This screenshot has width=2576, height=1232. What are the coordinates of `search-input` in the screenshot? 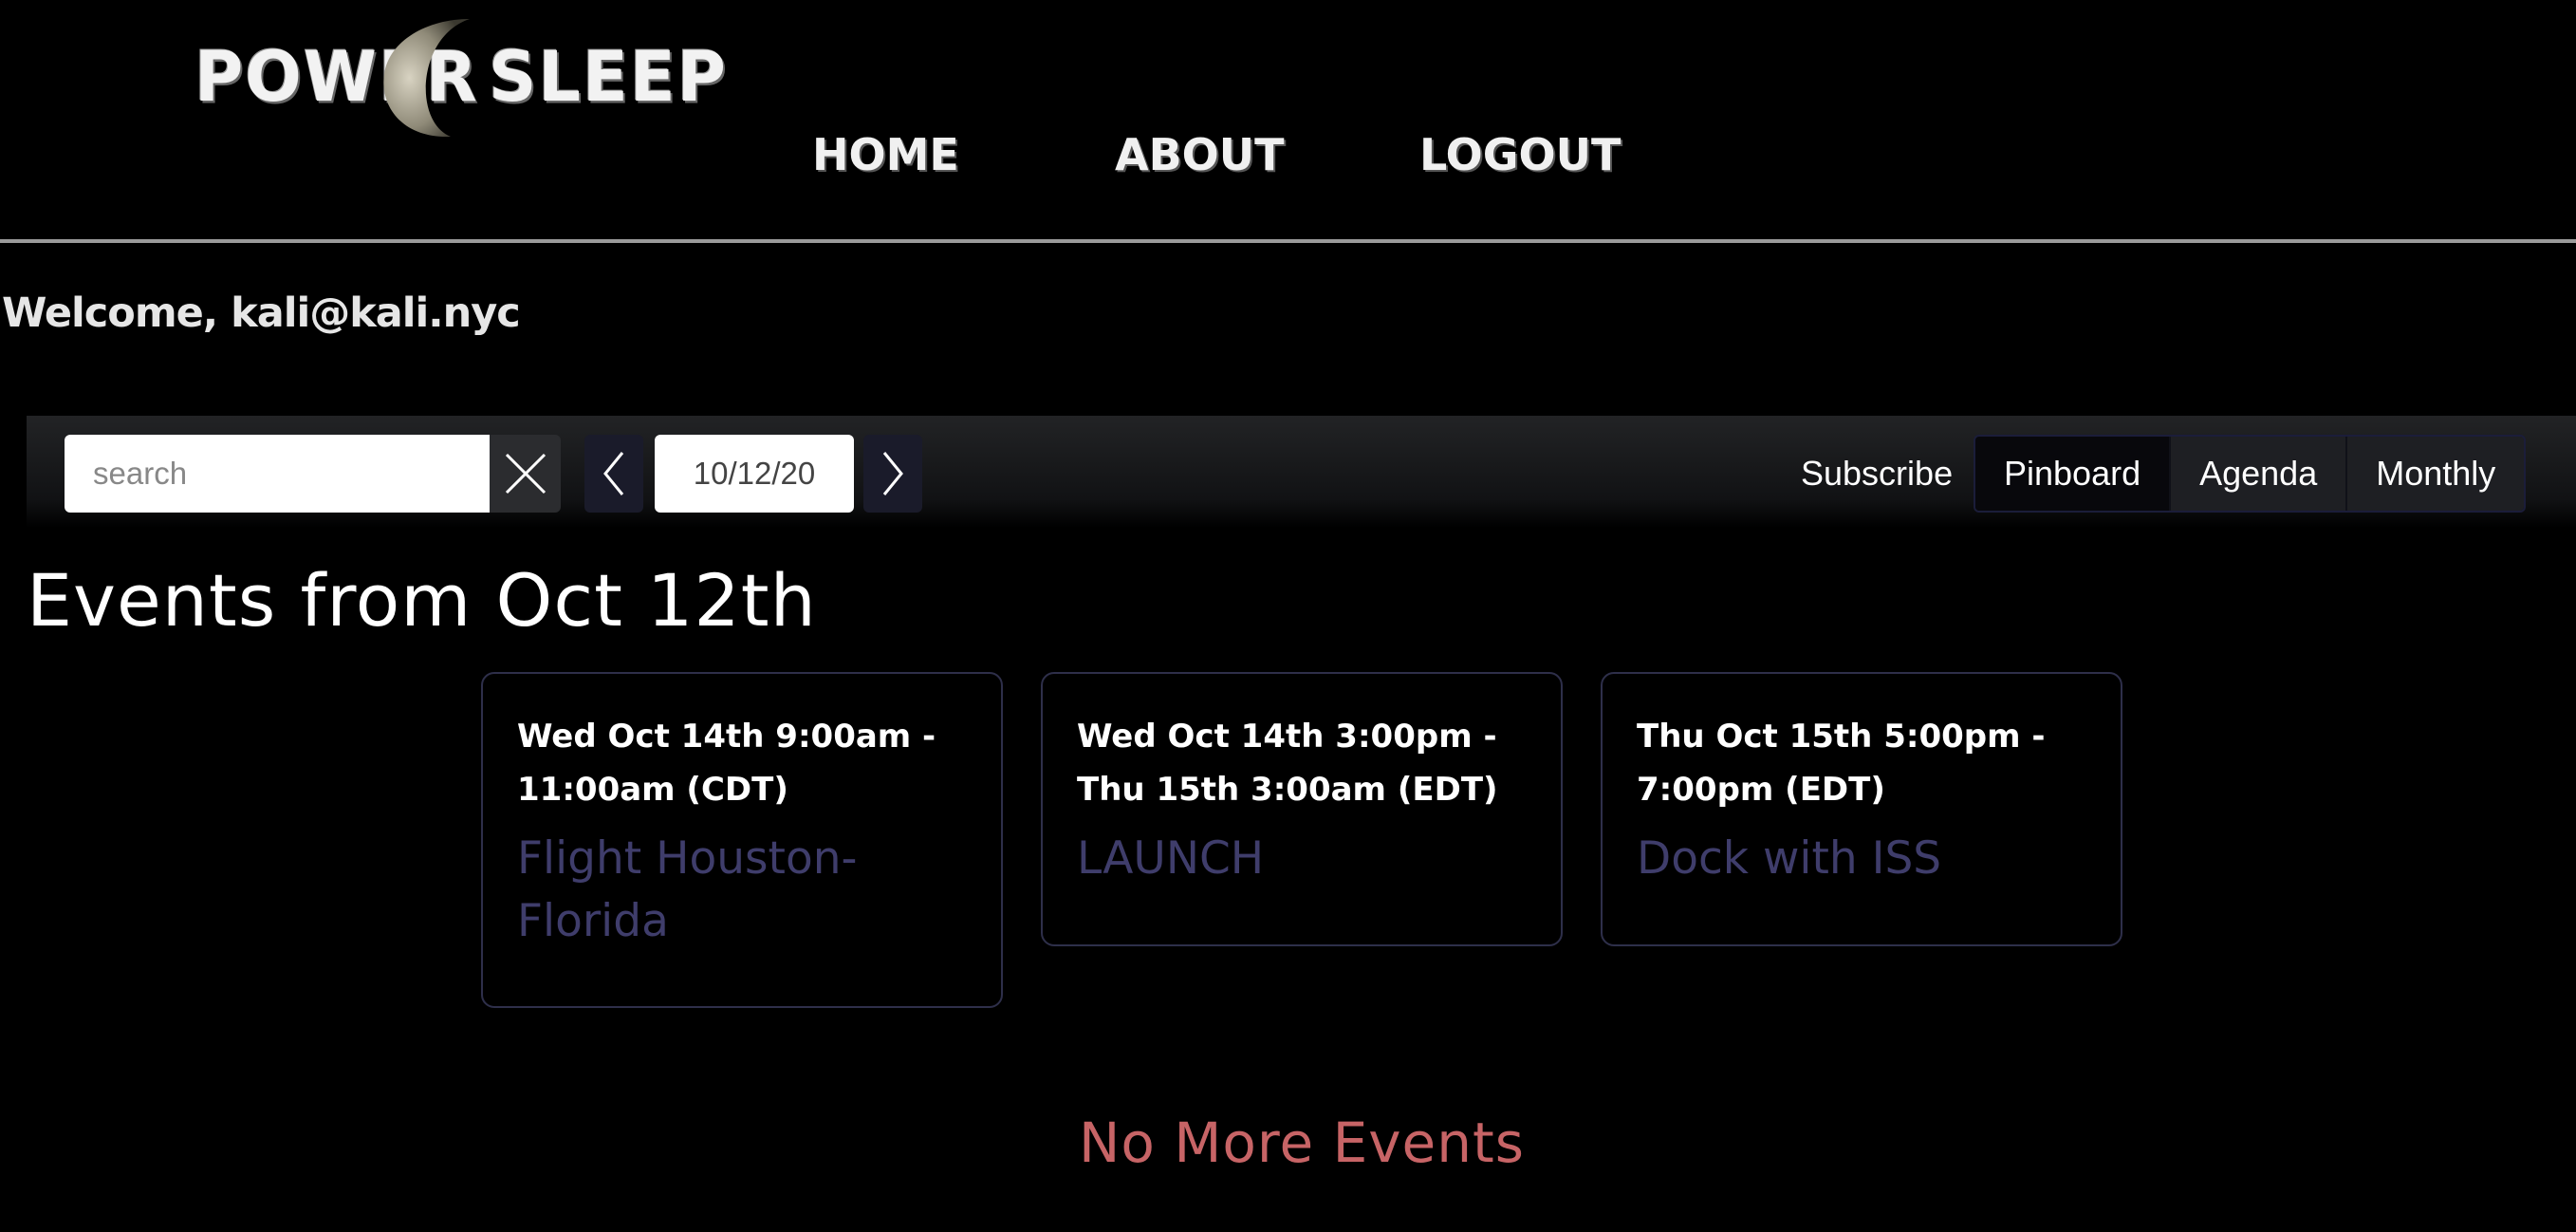 It's located at (277, 474).